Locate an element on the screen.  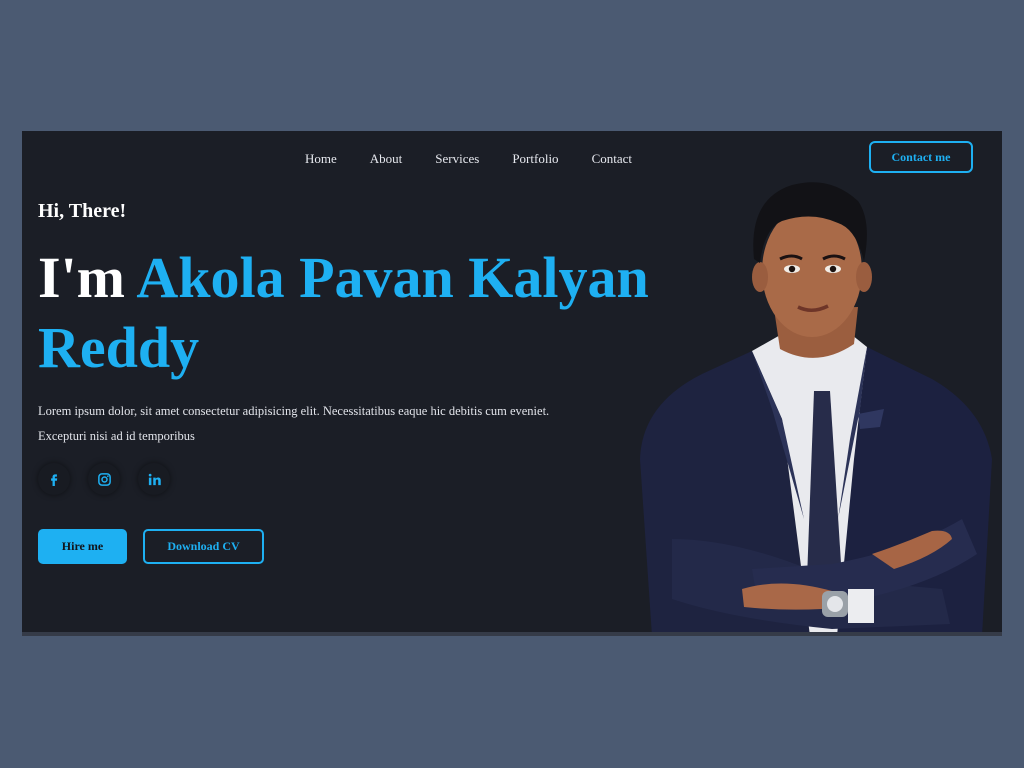
download-cv-button: Download CV is located at coordinates (203, 546).